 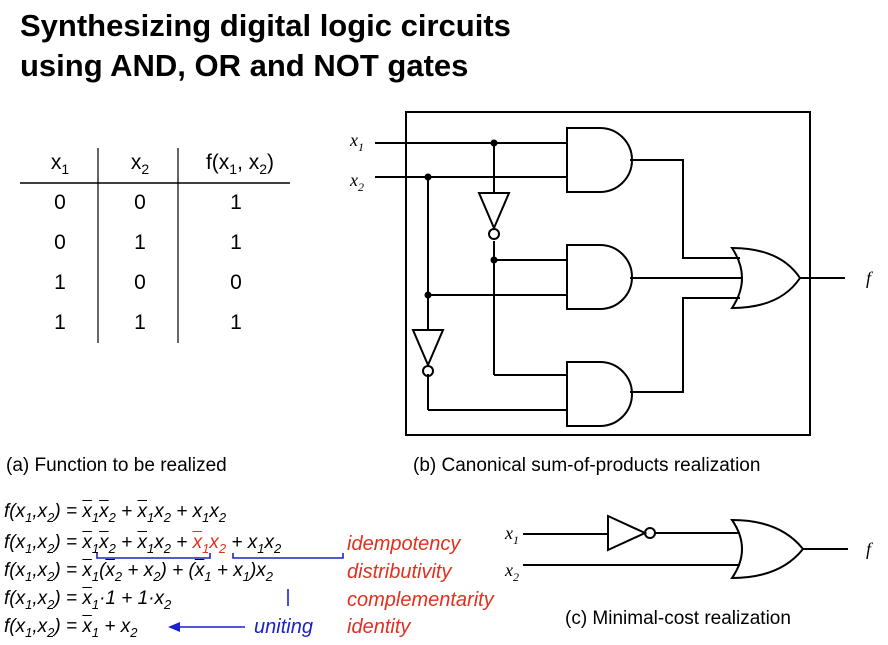 What do you see at coordinates (139, 572) in the screenshot?
I see `equation-3: f(x1,x2) = x1(x2 + x2) + (x1 + x1)x2` at bounding box center [139, 572].